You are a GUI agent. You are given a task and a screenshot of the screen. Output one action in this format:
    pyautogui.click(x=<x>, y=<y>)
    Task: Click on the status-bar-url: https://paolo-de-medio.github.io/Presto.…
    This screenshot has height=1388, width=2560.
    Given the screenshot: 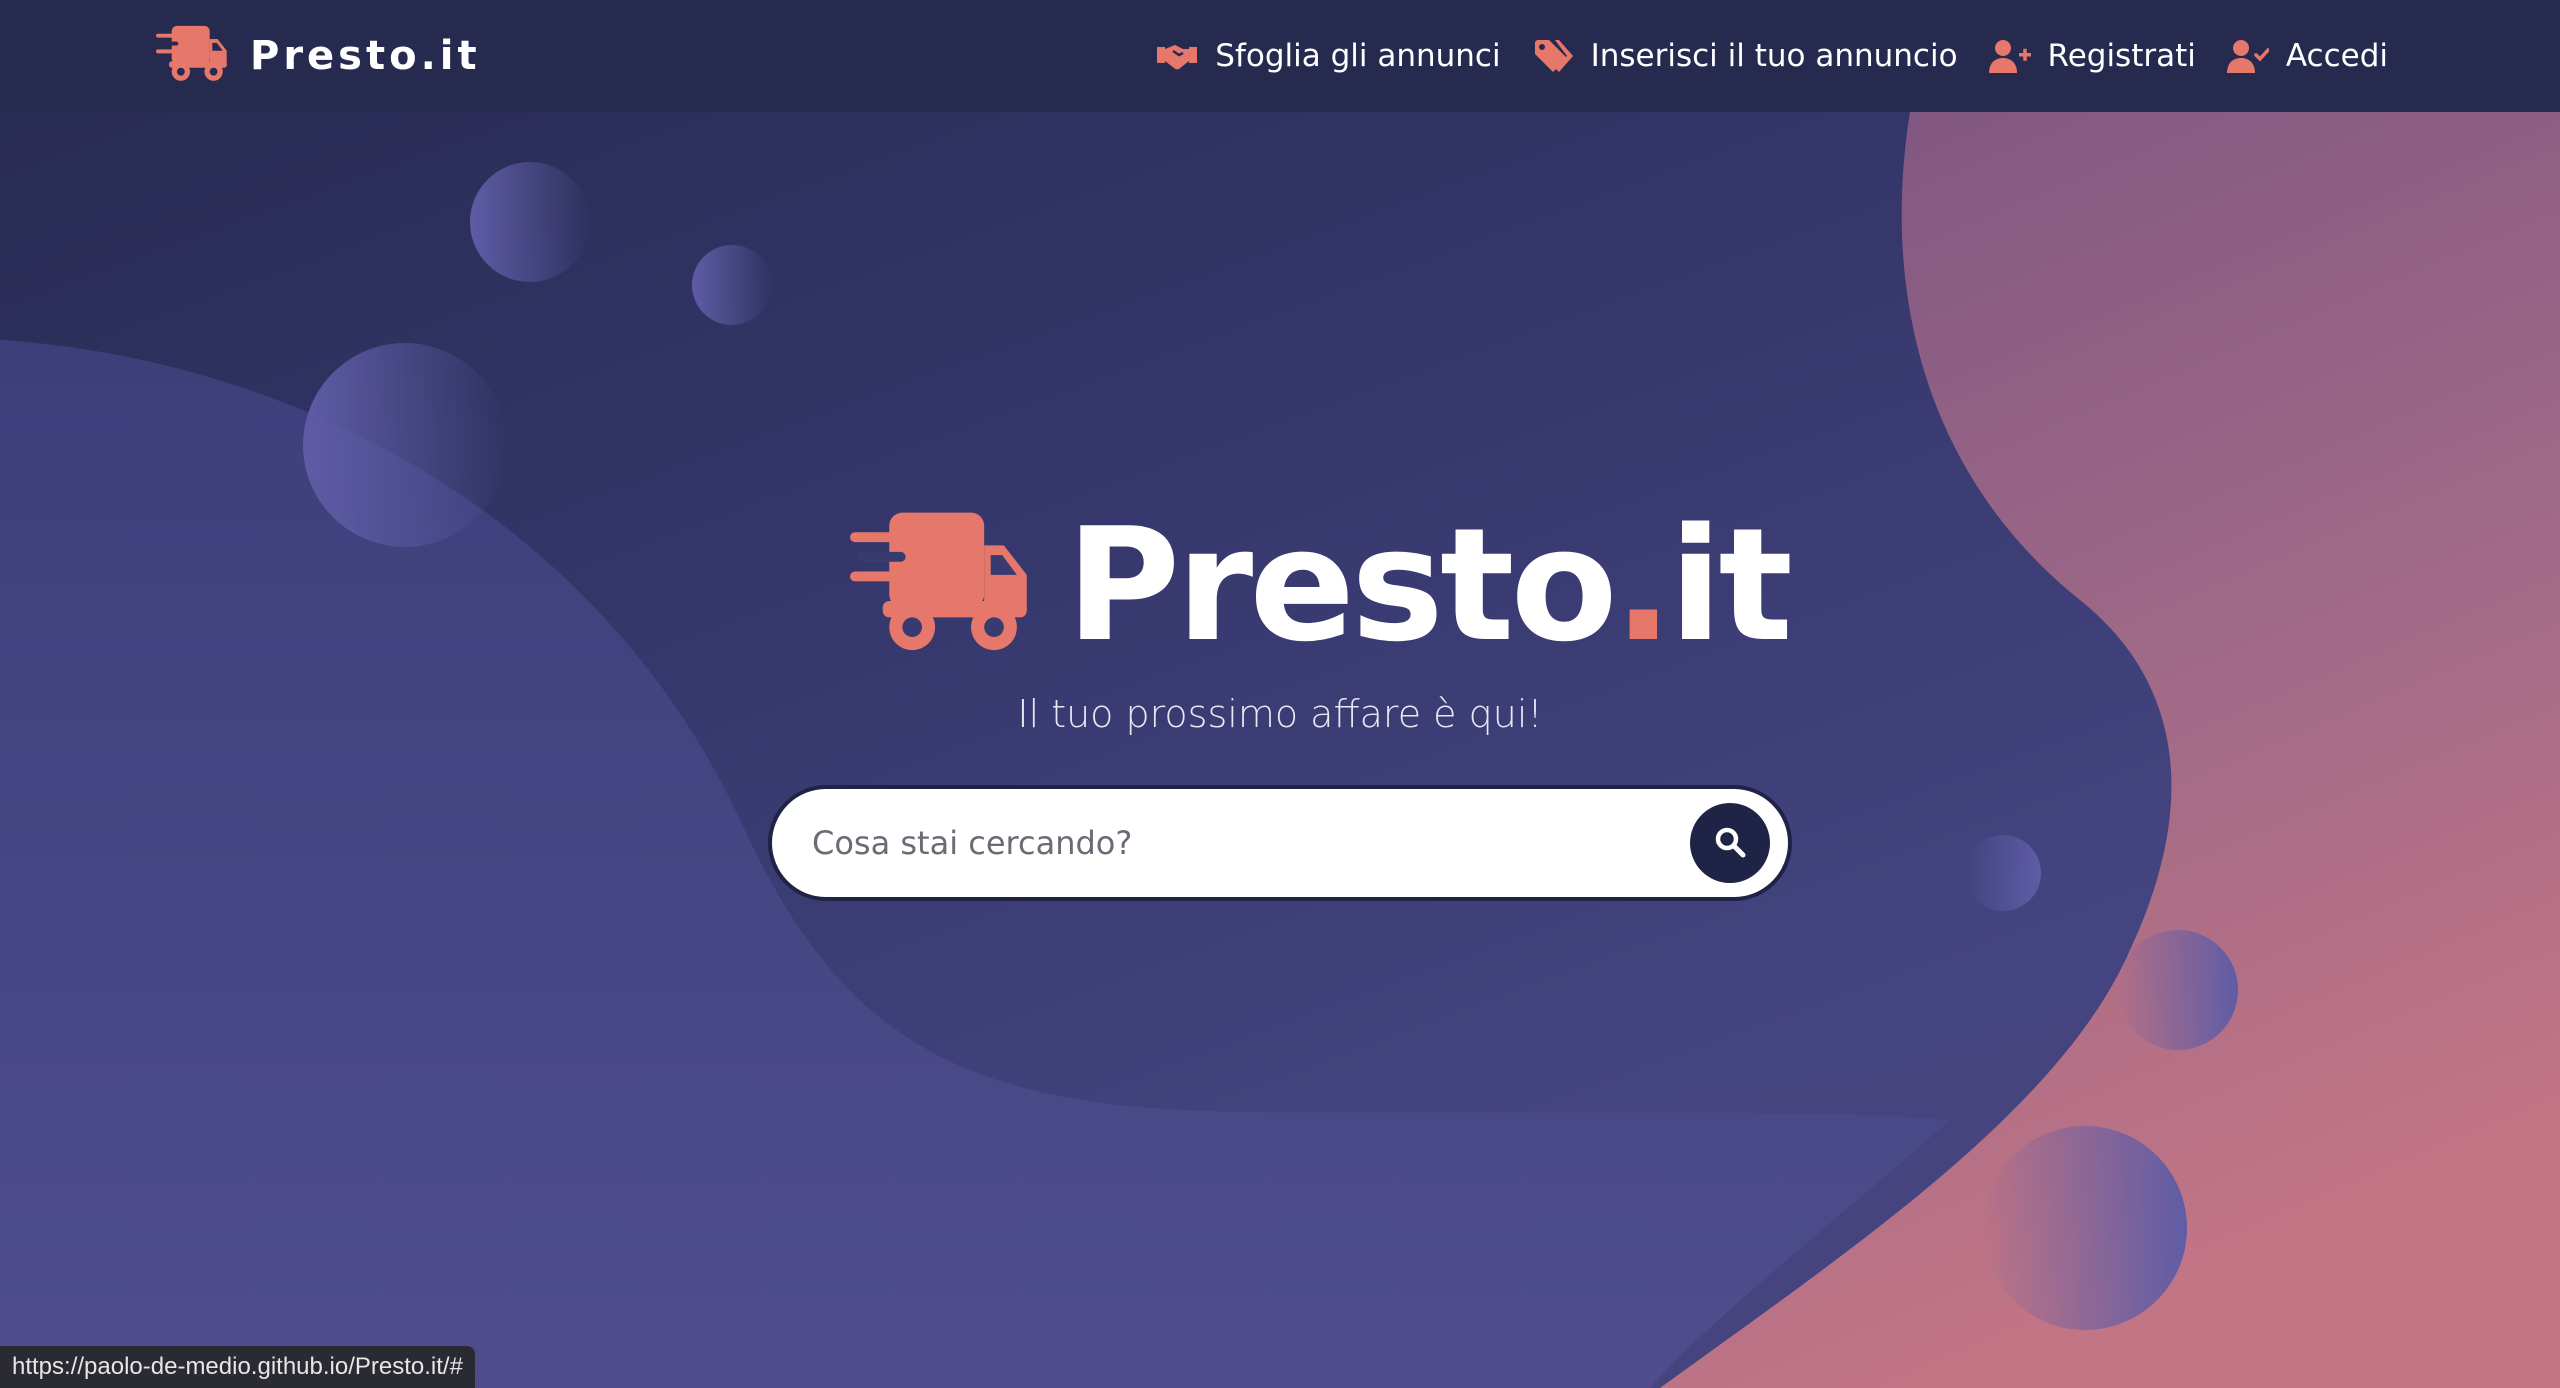 What is the action you would take?
    pyautogui.click(x=237, y=1367)
    